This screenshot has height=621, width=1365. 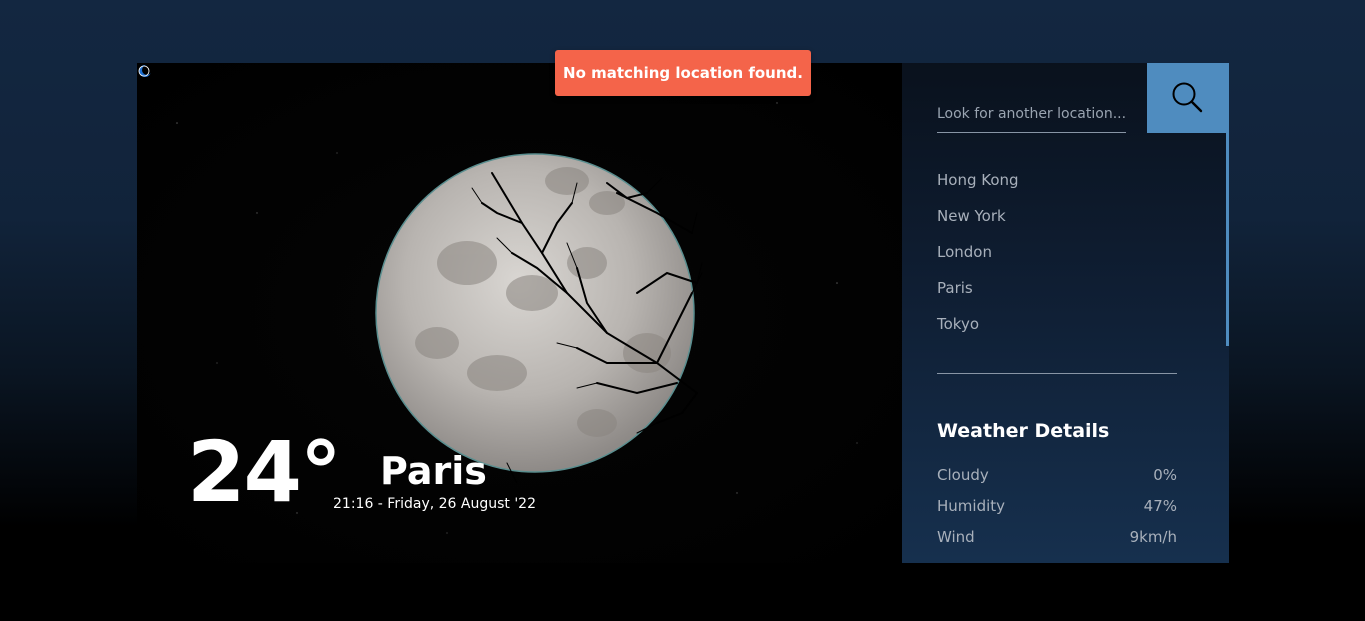 What do you see at coordinates (971, 506) in the screenshot?
I see `detail-label: Humidity` at bounding box center [971, 506].